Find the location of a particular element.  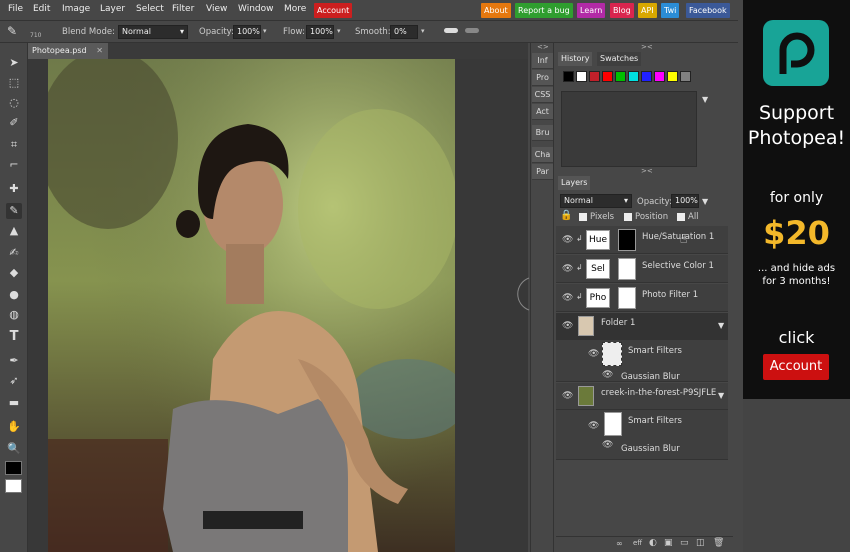

eraser-tool-icon: ◆ is located at coordinates (14, 273).